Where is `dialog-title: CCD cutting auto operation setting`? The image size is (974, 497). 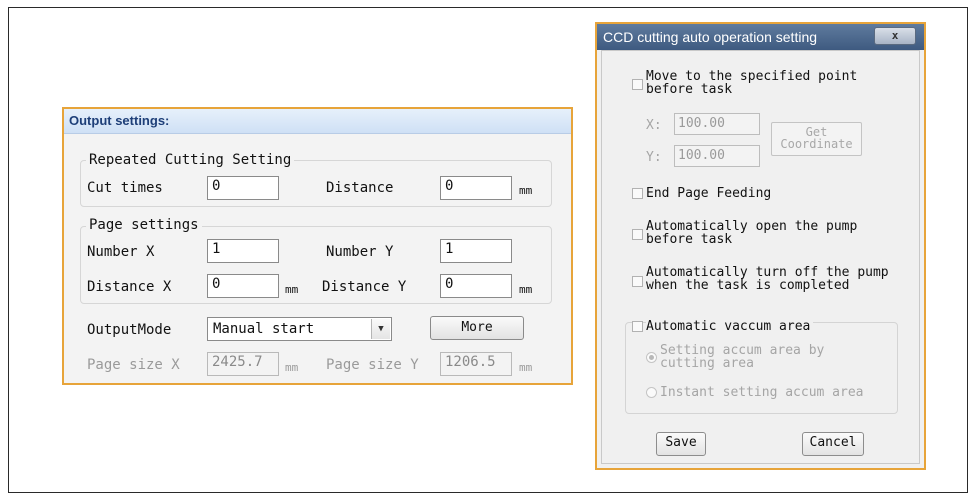
dialog-title: CCD cutting auto operation setting is located at coordinates (710, 37).